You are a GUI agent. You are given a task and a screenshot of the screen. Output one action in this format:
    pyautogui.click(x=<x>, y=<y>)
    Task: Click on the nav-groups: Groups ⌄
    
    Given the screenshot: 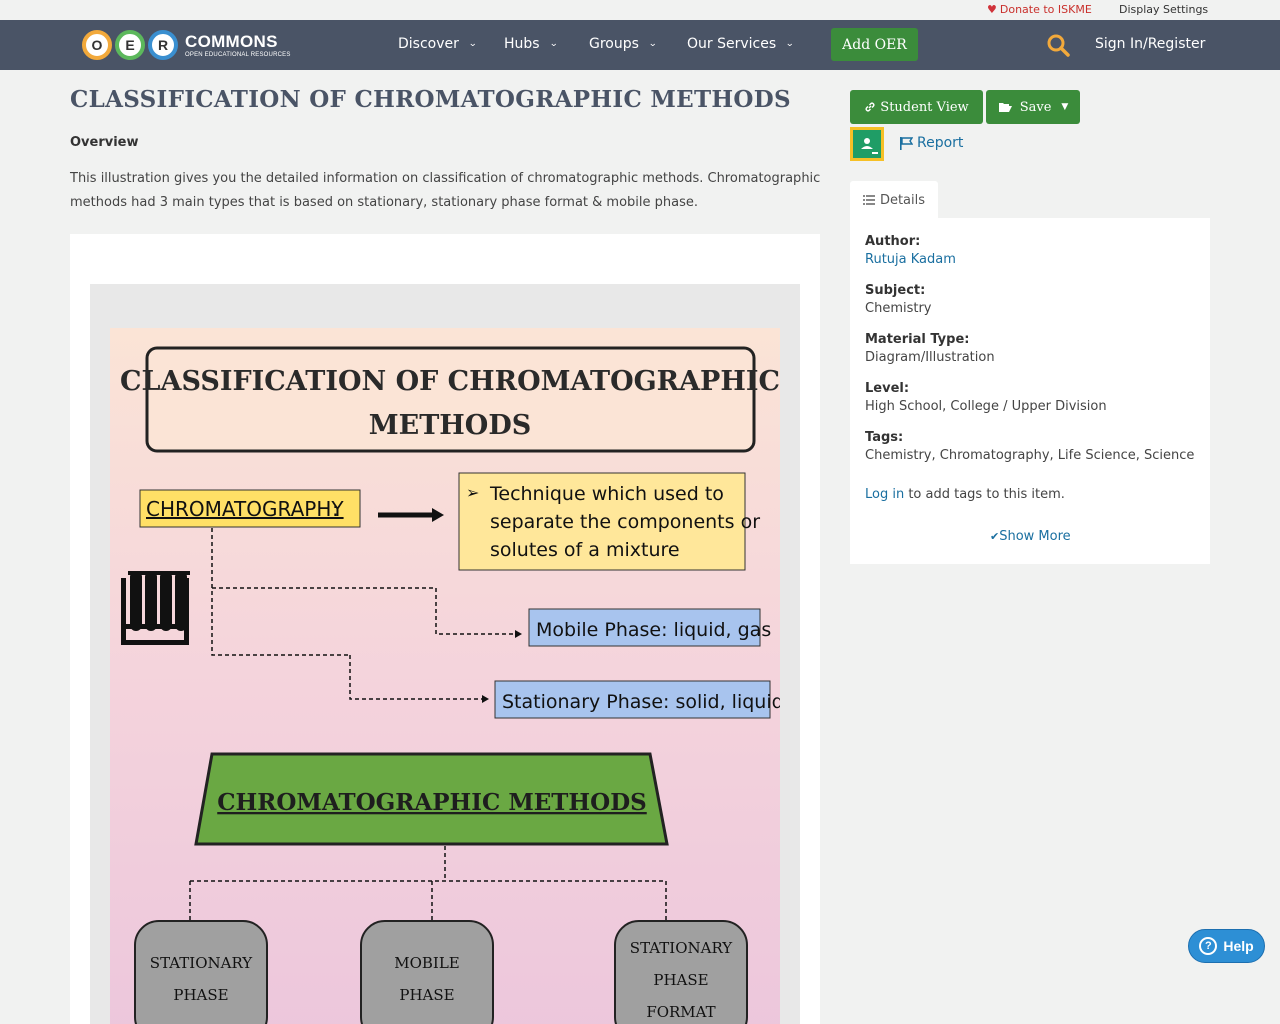 What is the action you would take?
    pyautogui.click(x=623, y=44)
    